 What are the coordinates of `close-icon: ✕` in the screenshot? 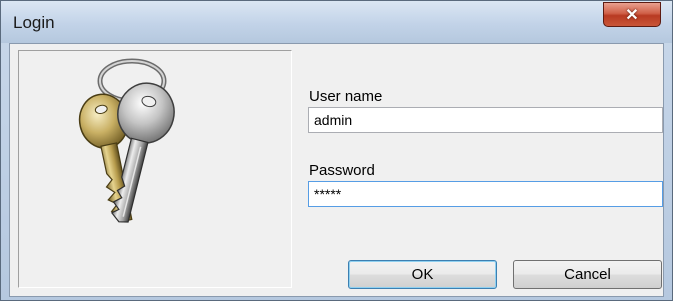 It's located at (632, 15).